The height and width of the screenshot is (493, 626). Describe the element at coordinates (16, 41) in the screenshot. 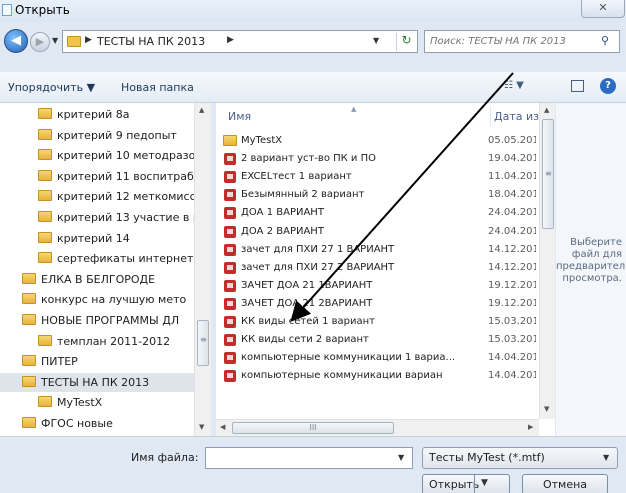

I see `back-button: ◀` at that location.